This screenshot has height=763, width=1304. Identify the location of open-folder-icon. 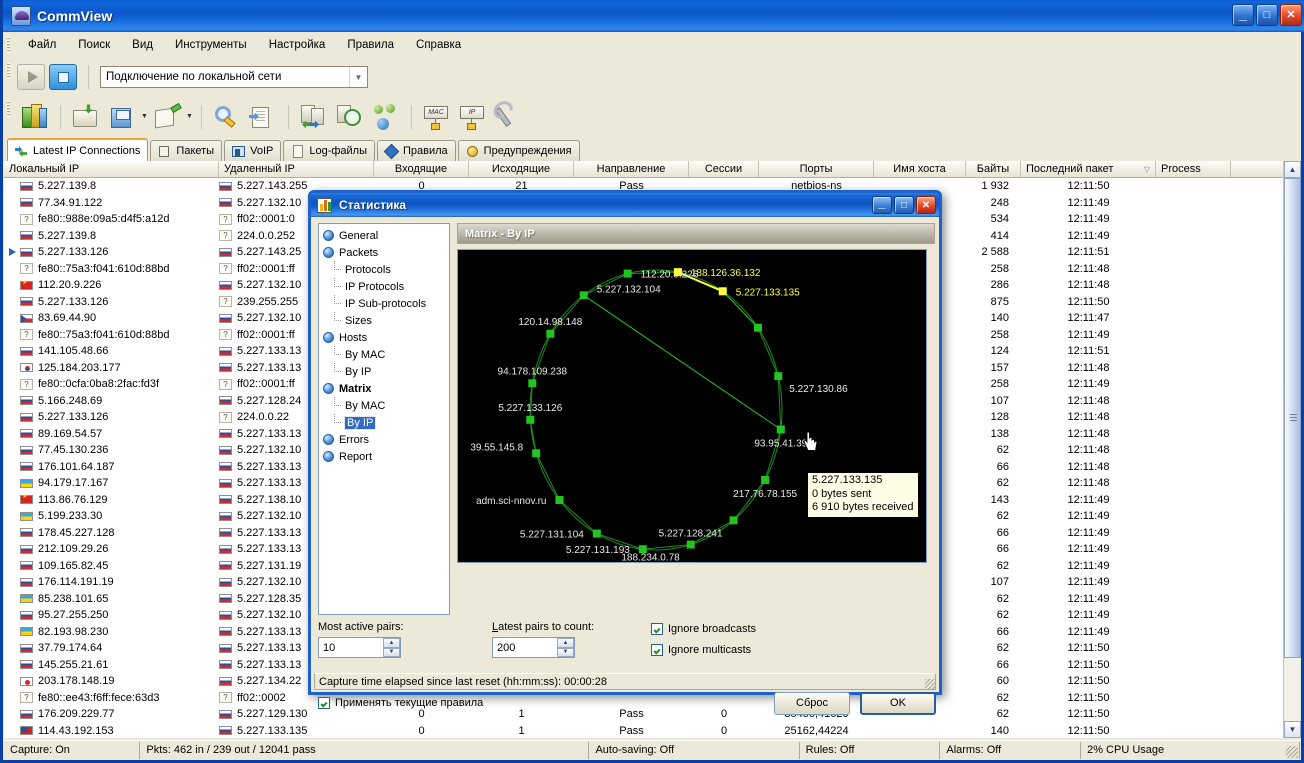
(85, 117).